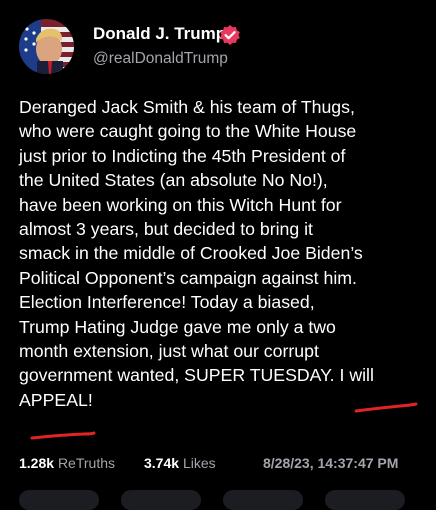 Image resolution: width=436 pixels, height=510 pixels. What do you see at coordinates (230, 35) in the screenshot?
I see `verified-badge-icon` at bounding box center [230, 35].